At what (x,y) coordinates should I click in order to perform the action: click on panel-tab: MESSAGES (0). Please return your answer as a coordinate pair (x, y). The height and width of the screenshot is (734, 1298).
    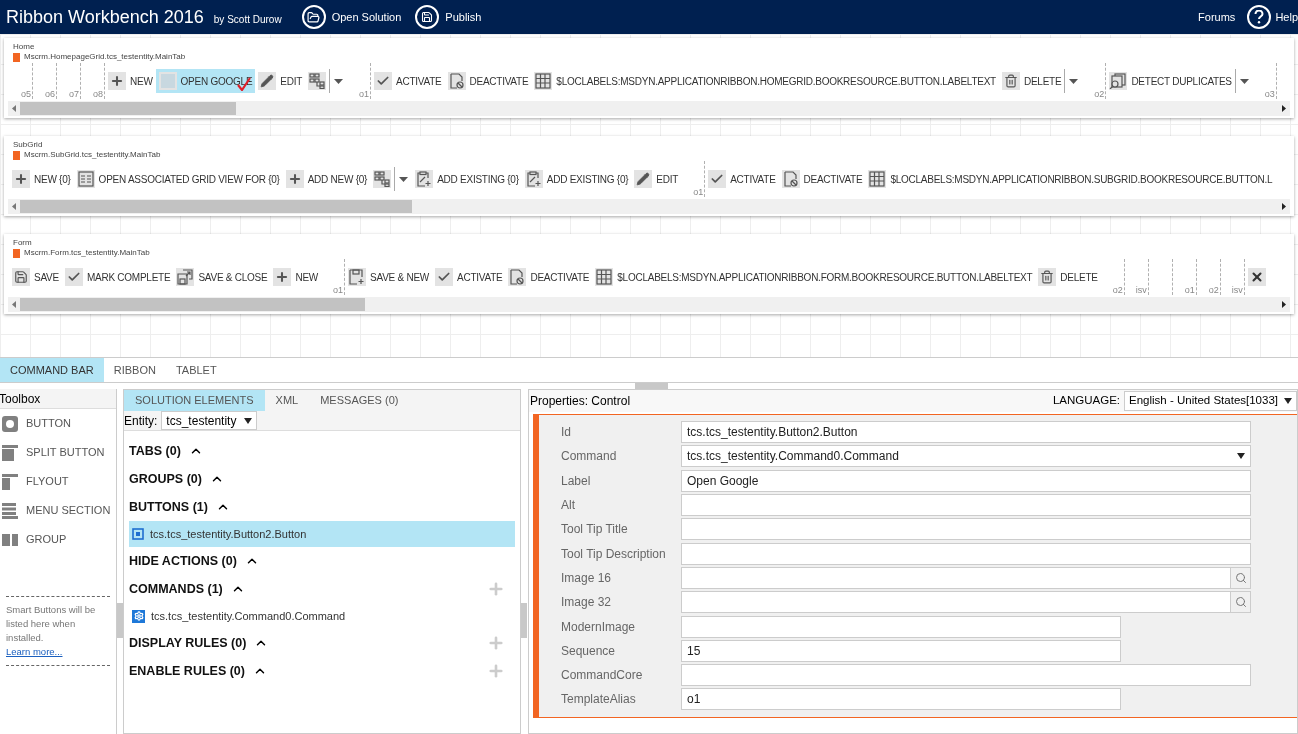
    Looking at the image, I should click on (359, 400).